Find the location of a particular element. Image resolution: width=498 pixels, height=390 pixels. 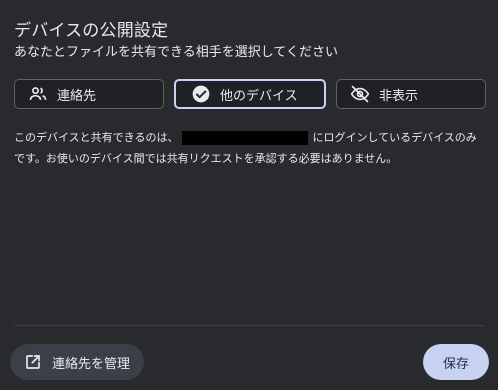

option-hidden: 非表示 is located at coordinates (411, 94).